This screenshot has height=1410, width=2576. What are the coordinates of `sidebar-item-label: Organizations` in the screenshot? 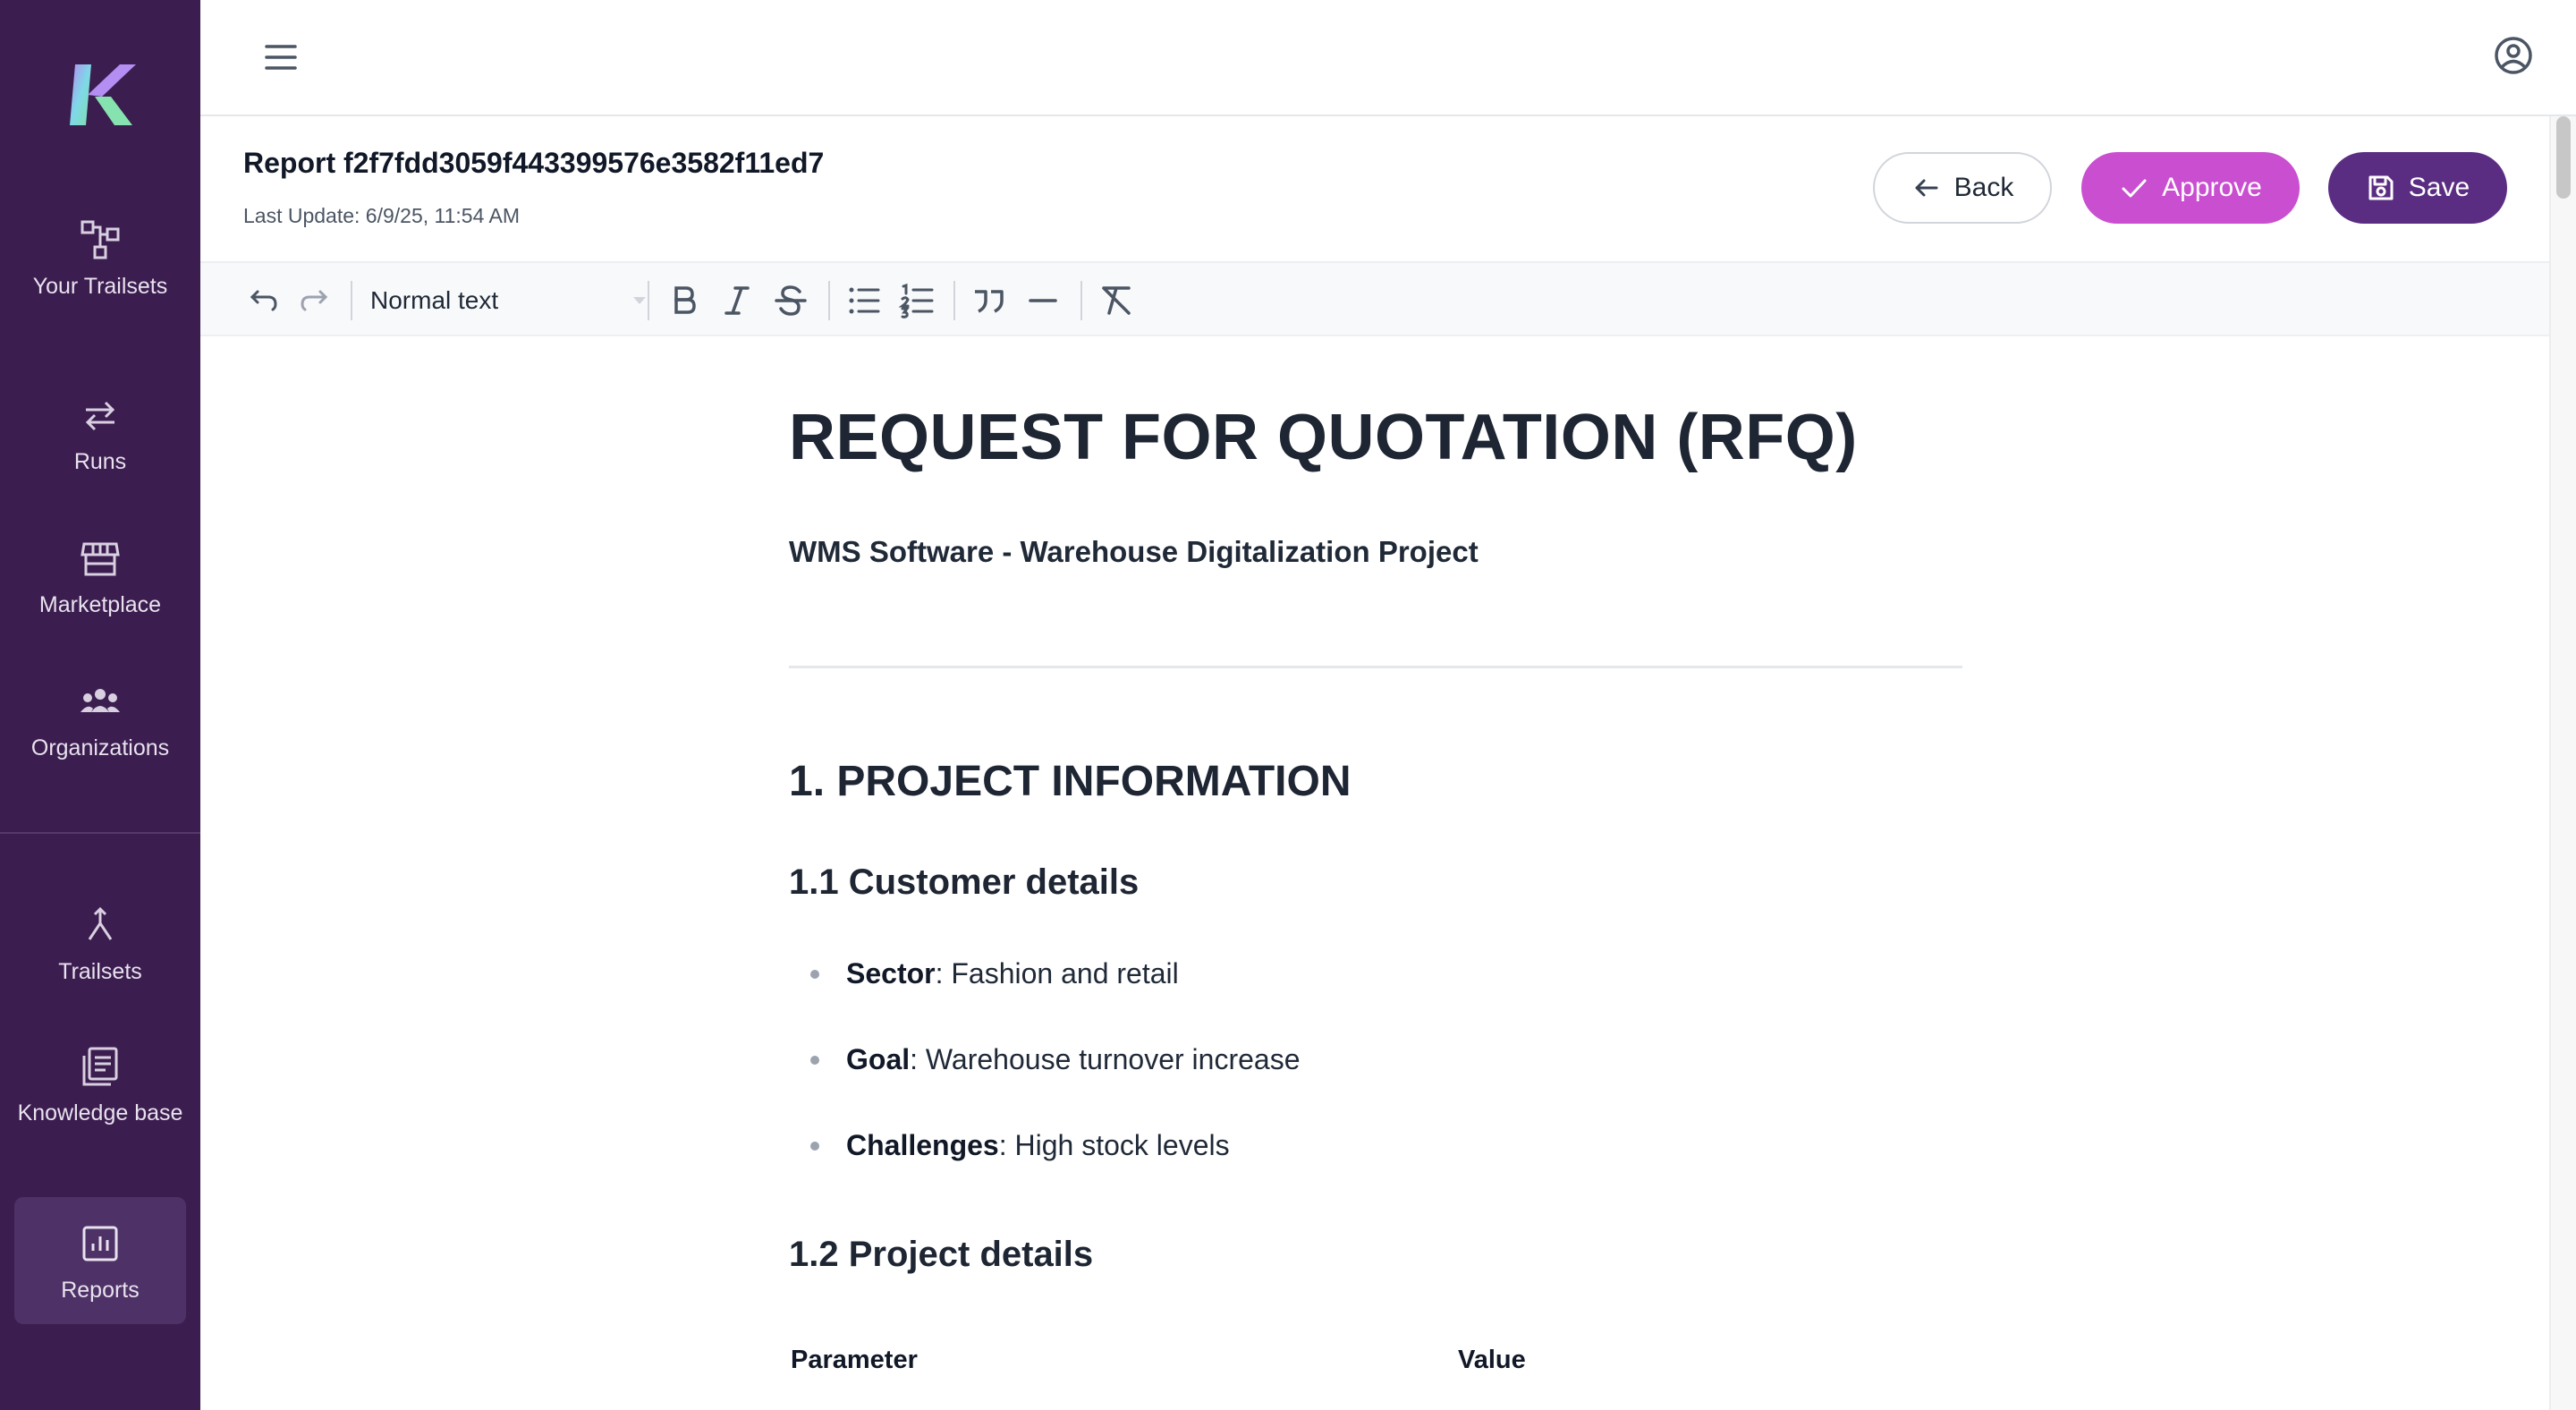 It's located at (100, 748).